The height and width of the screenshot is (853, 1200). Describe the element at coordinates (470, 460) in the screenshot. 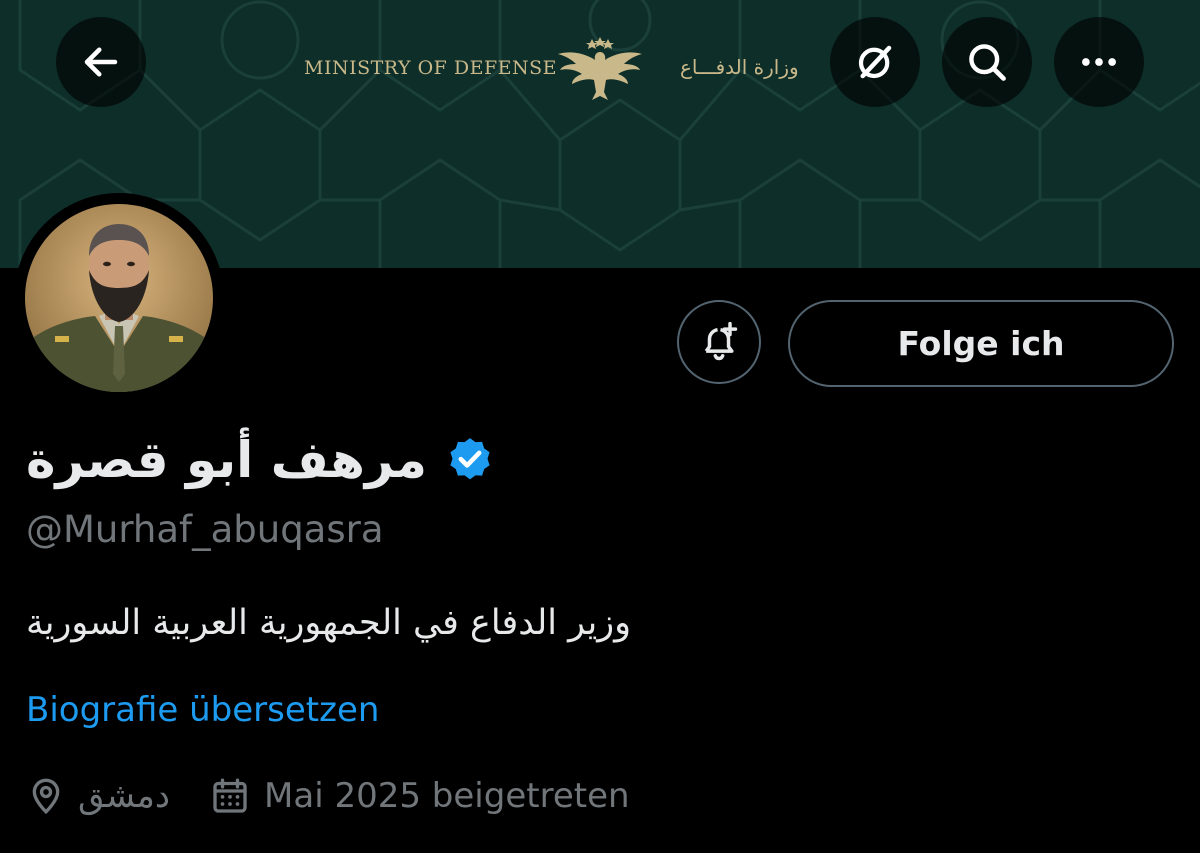

I see `verified-badge-icon` at that location.